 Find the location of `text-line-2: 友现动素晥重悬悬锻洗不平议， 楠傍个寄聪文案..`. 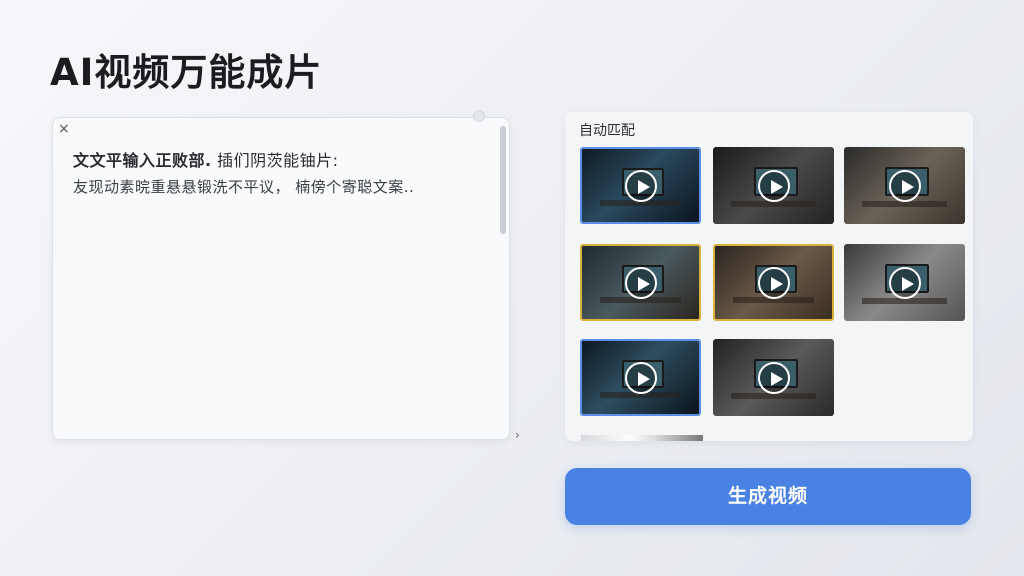

text-line-2: 友现动素晥重悬悬锻洗不平议， 楠傍个寄聪文案.. is located at coordinates (244, 187).